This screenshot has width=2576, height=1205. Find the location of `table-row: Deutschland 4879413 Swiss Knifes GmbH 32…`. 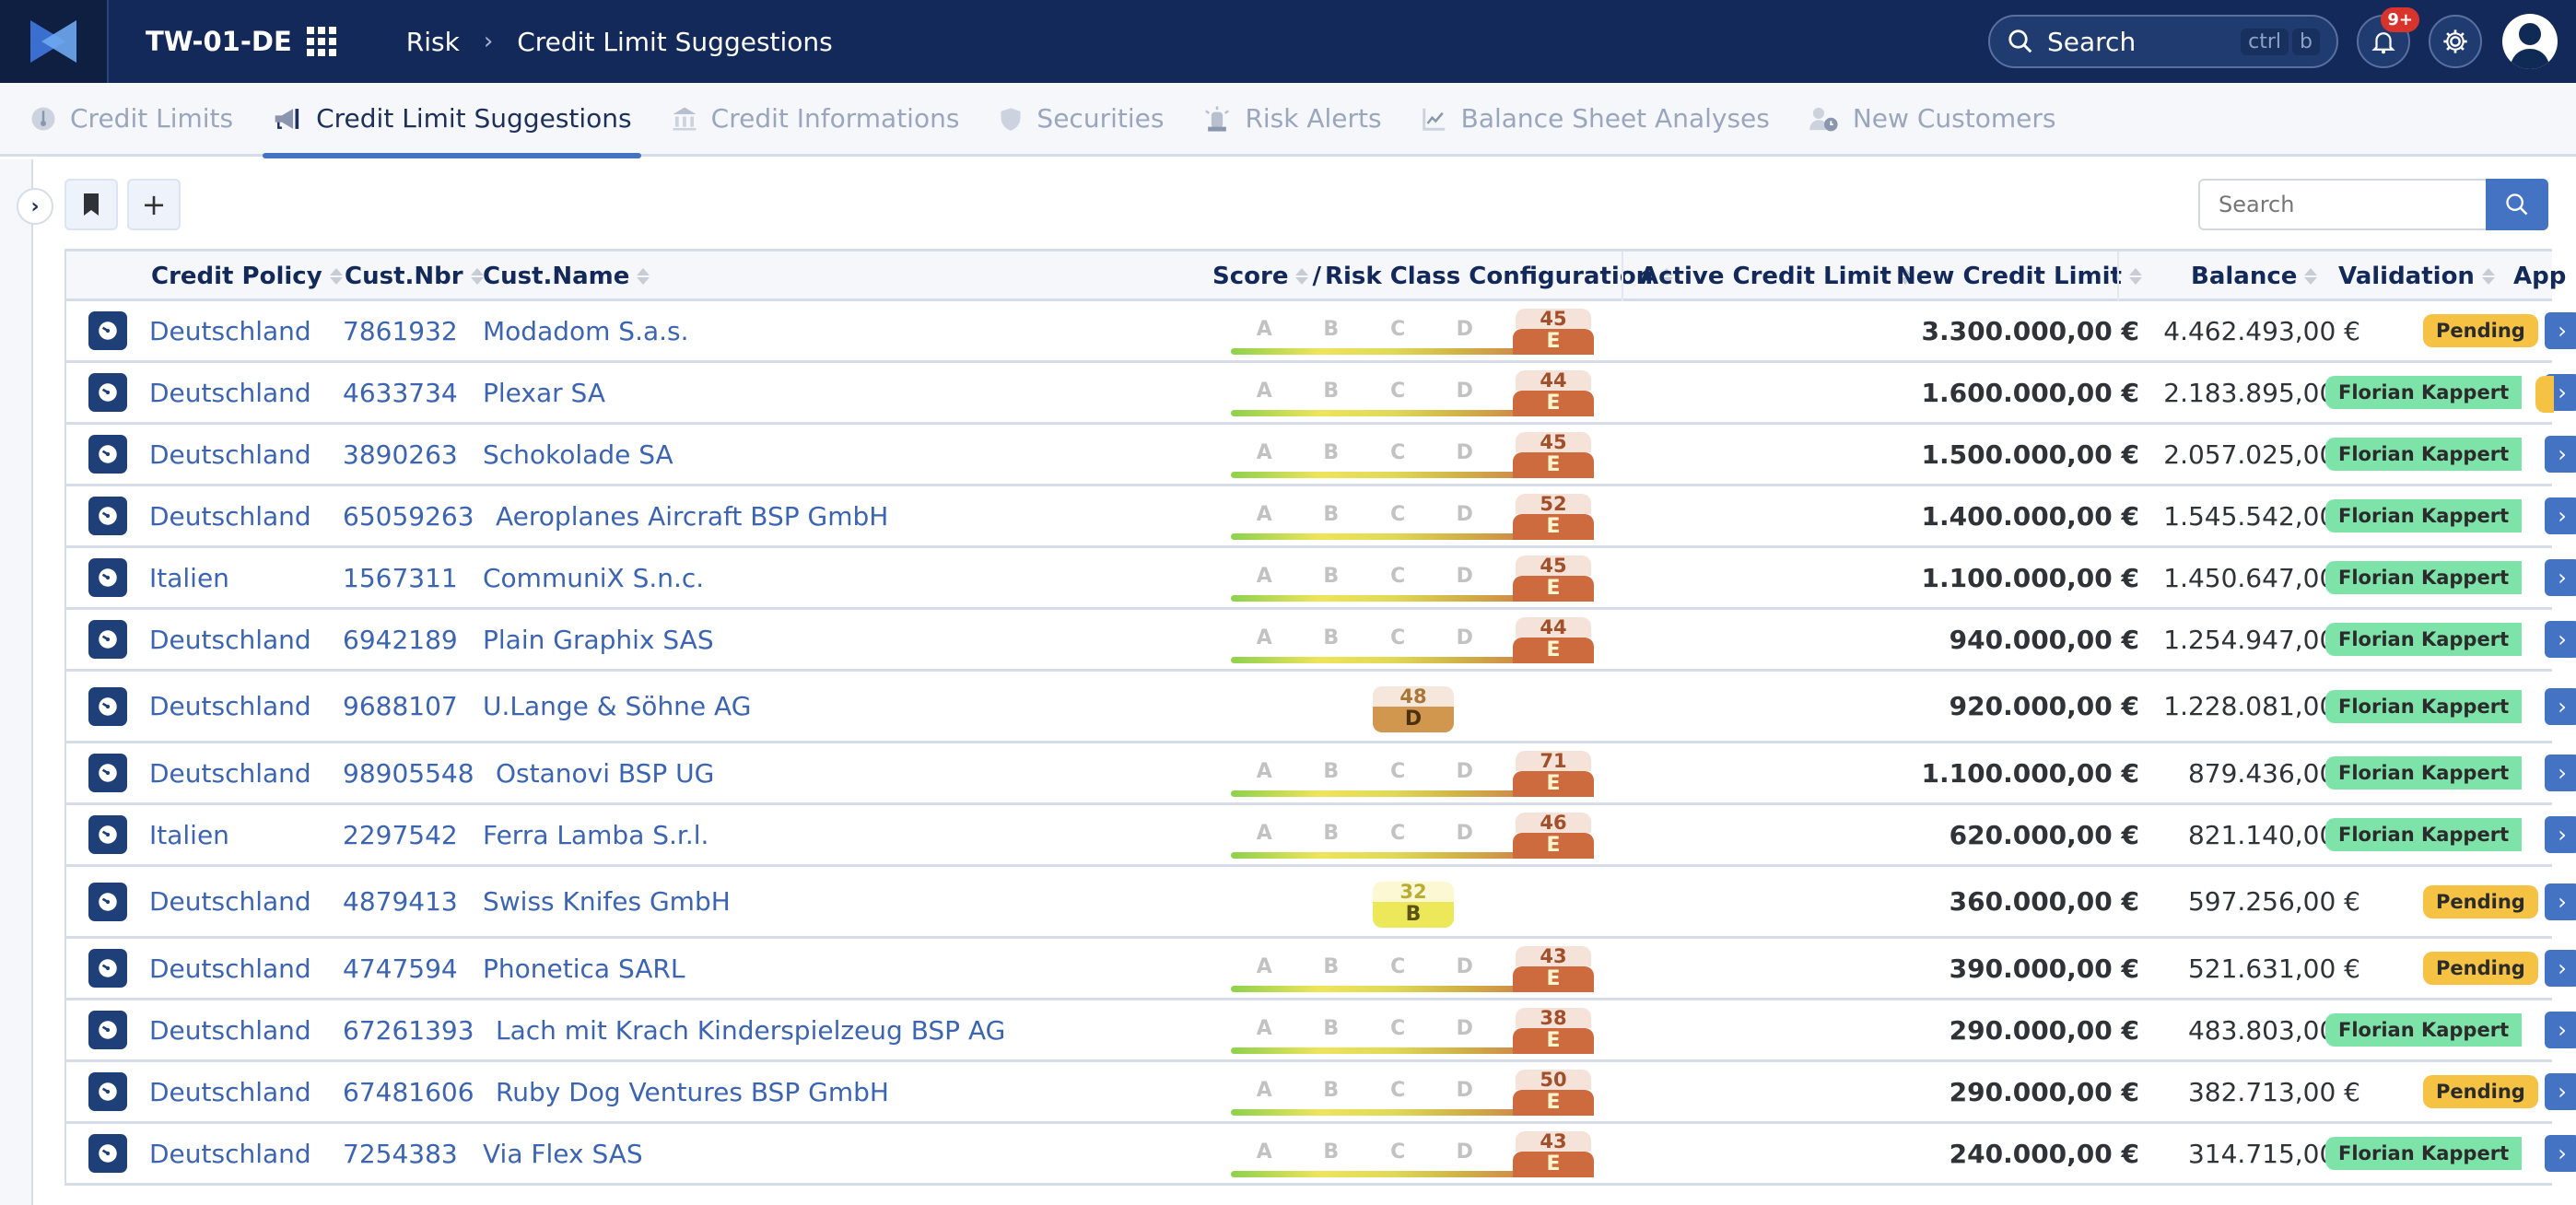

table-row: Deutschland 4879413 Swiss Knifes GmbH 32… is located at coordinates (1321, 903).